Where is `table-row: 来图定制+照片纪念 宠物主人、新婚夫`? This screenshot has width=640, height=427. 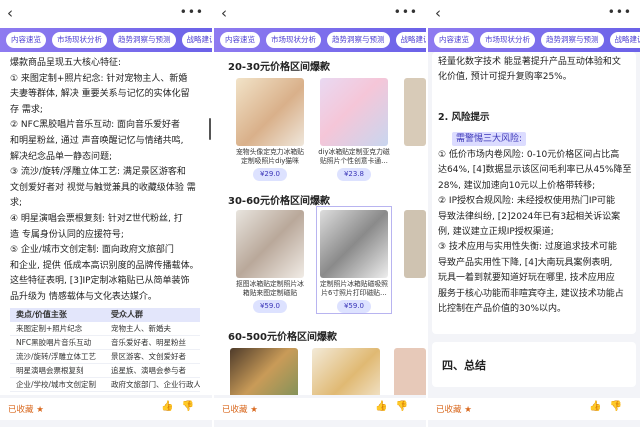
table-row: 来图定制+照片纪念 宠物主人、新婚夫 is located at coordinates (105, 329).